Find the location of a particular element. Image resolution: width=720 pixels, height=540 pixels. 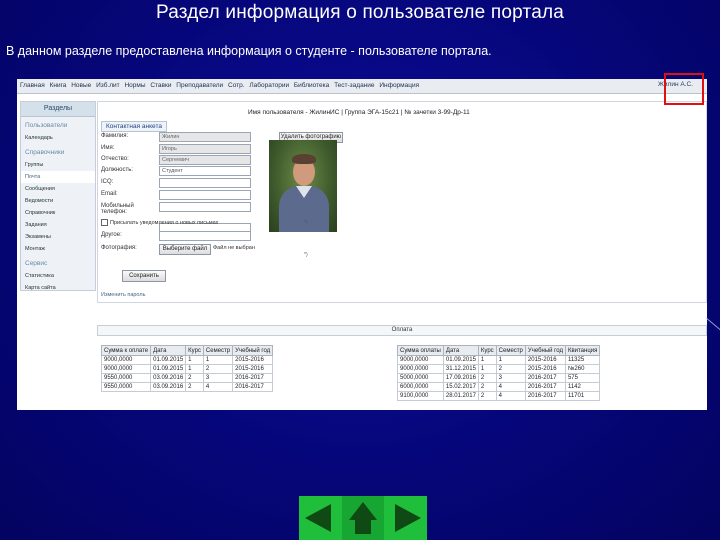

table-cell: 2015-2016 is located at coordinates (545, 360).